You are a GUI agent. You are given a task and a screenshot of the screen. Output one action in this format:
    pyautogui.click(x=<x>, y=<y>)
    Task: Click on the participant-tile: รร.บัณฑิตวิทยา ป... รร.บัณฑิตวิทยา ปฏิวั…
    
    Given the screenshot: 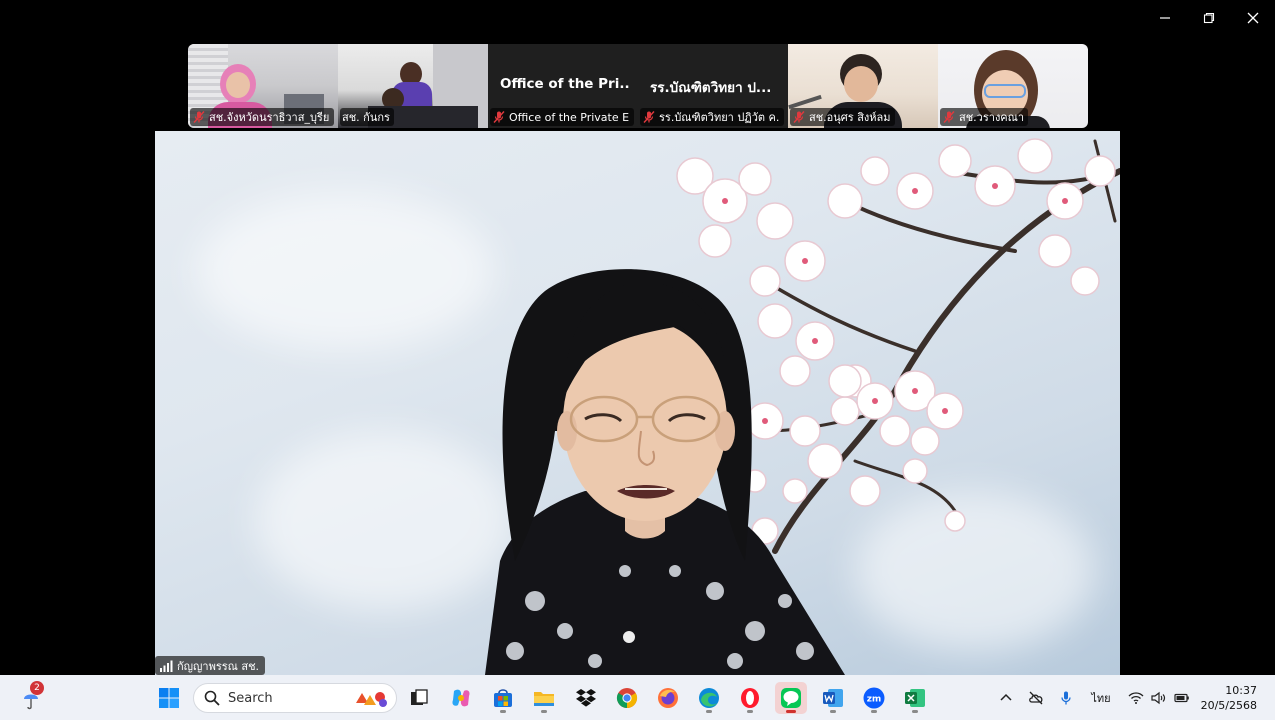 What is the action you would take?
    pyautogui.click(x=713, y=86)
    